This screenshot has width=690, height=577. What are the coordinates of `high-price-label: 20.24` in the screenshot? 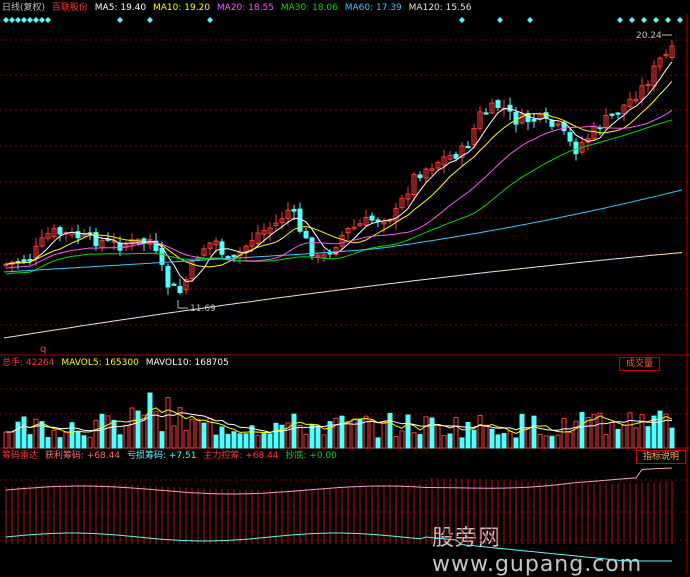 It's located at (649, 36).